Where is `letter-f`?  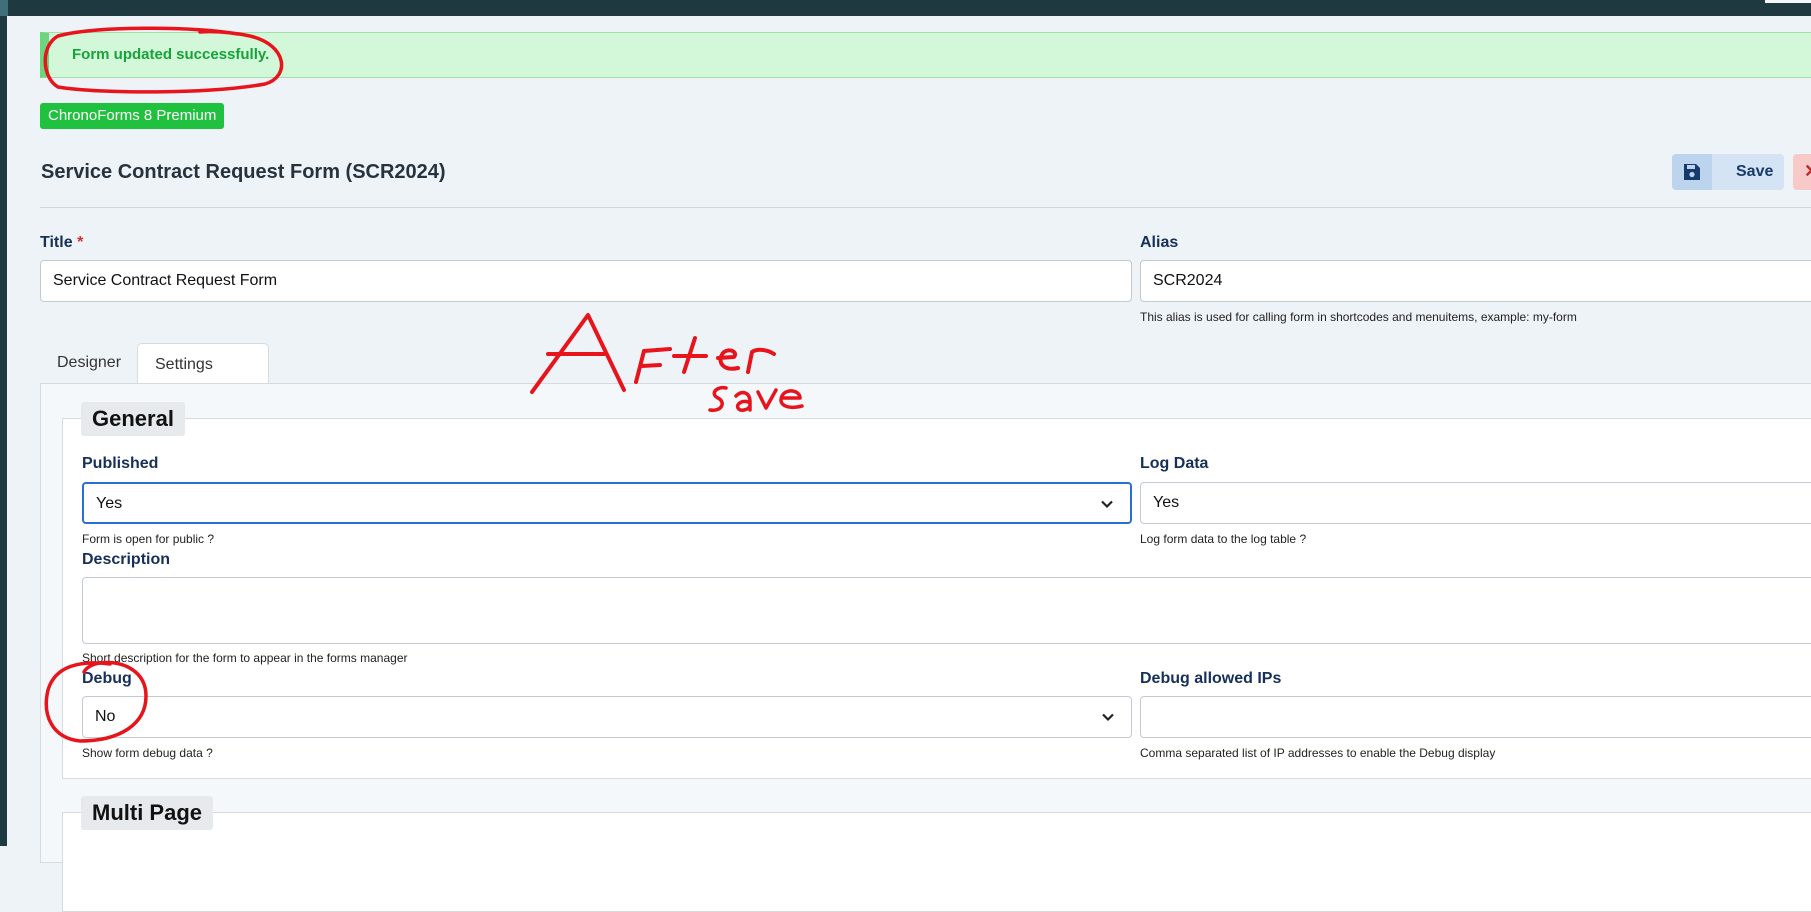 letter-f is located at coordinates (653, 365).